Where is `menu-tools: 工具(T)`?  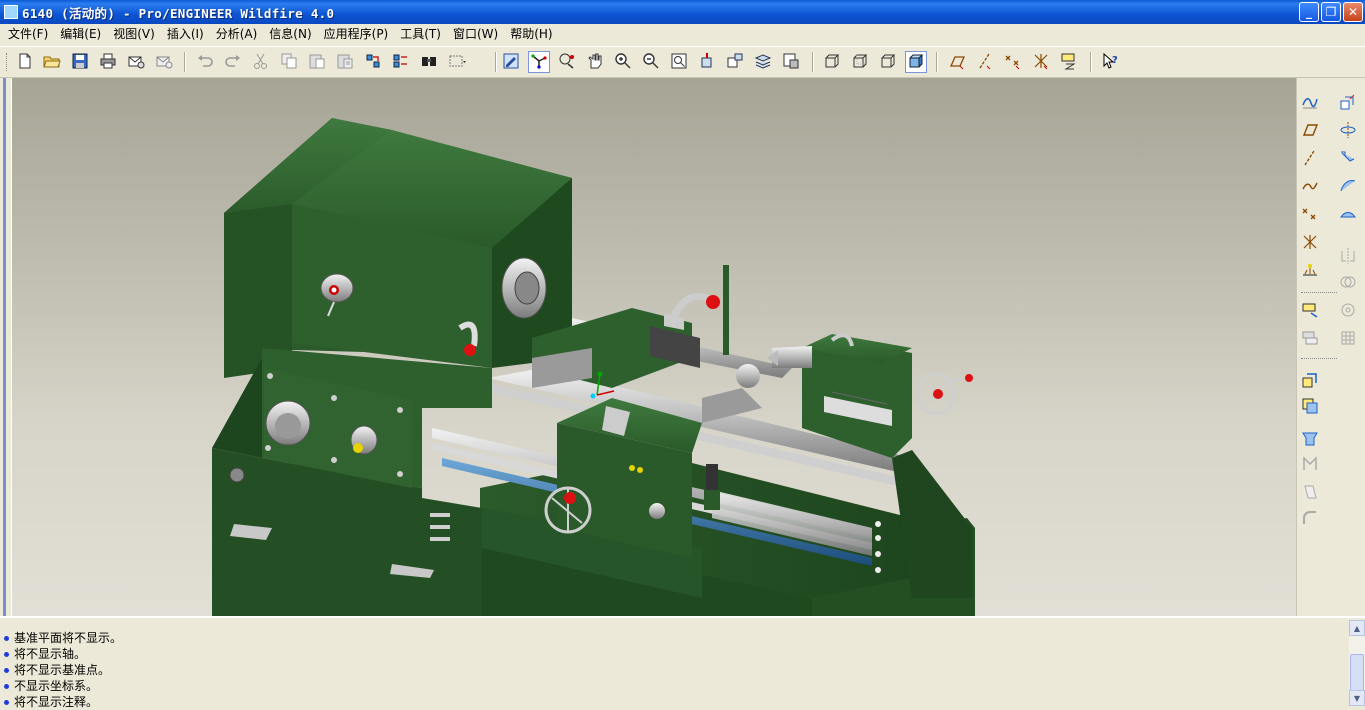 menu-tools: 工具(T) is located at coordinates (420, 34).